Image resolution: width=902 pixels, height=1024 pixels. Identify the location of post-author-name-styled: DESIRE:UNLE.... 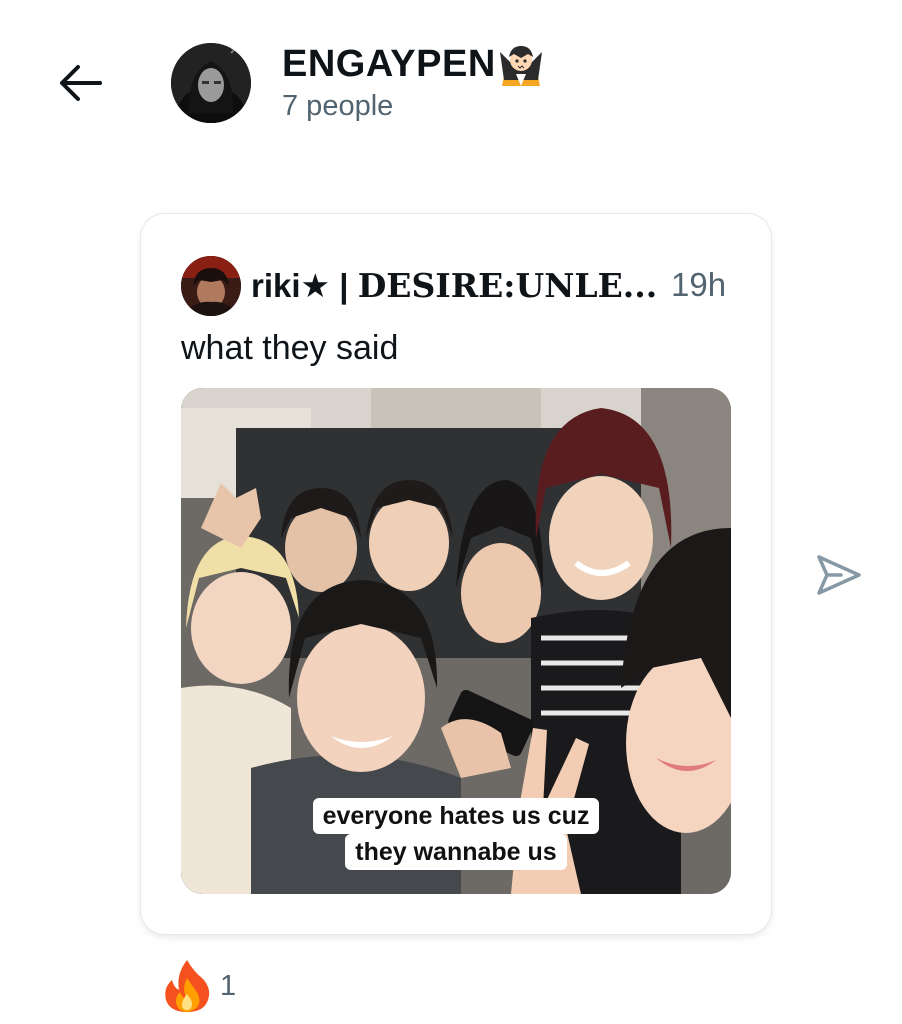
(507, 285).